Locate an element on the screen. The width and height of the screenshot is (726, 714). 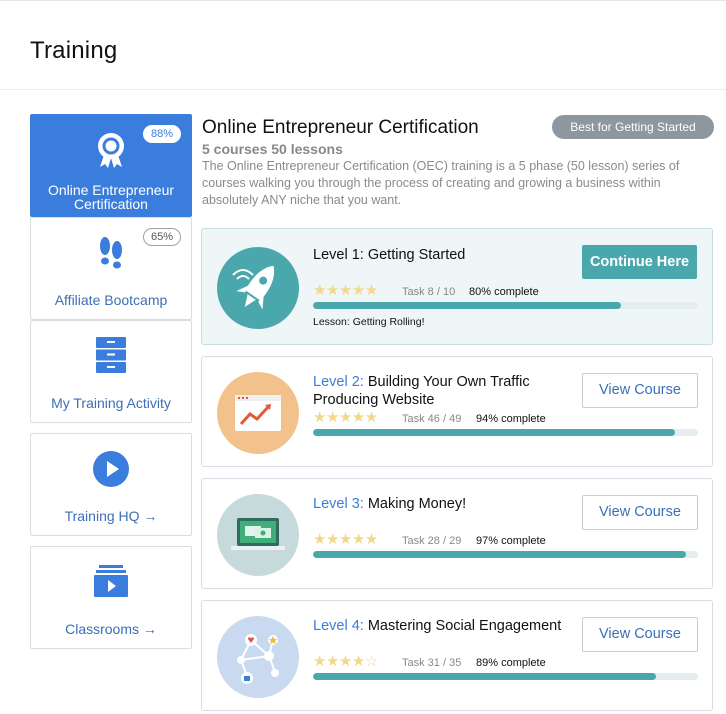
social-network-icon is located at coordinates (258, 657).